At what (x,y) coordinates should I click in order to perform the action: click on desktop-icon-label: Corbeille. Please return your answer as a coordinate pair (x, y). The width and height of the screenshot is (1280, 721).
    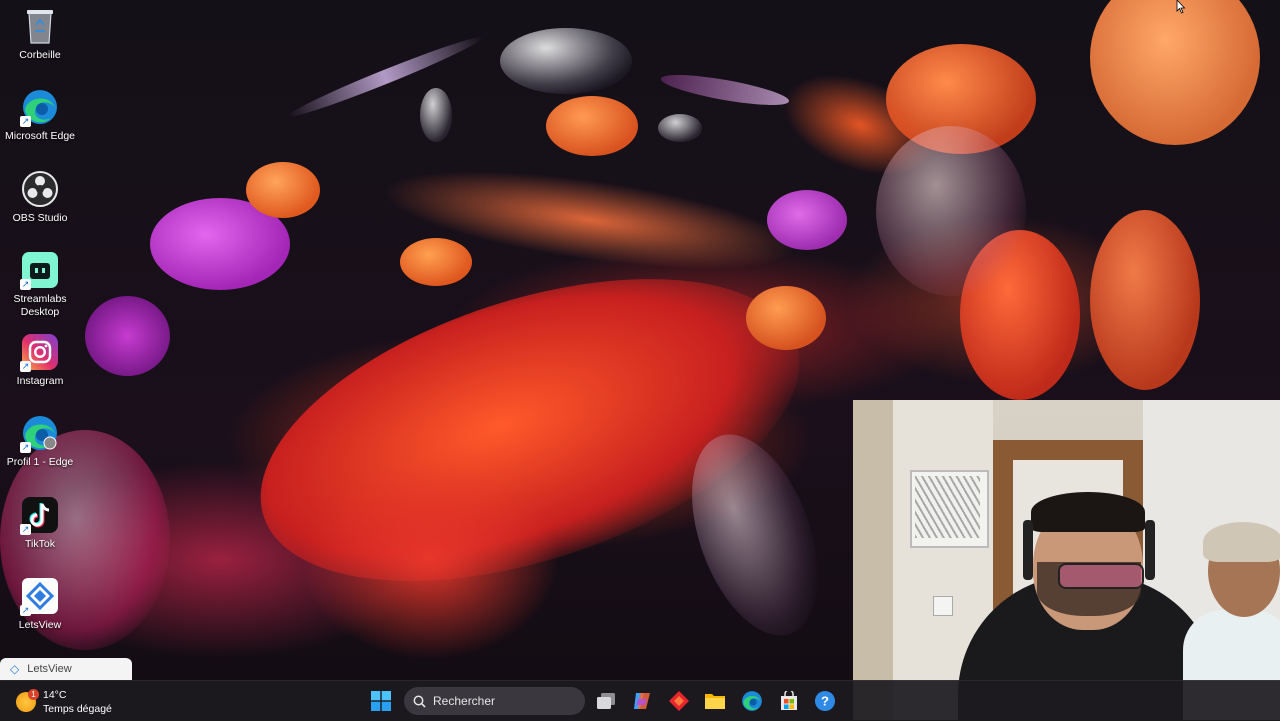
    Looking at the image, I should click on (40, 55).